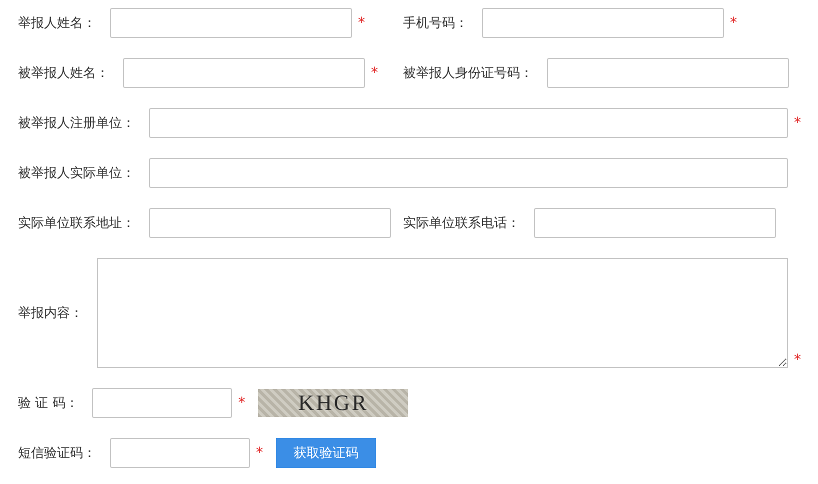  Describe the element at coordinates (48, 403) in the screenshot. I see `field-label: 验 证 码：` at that location.